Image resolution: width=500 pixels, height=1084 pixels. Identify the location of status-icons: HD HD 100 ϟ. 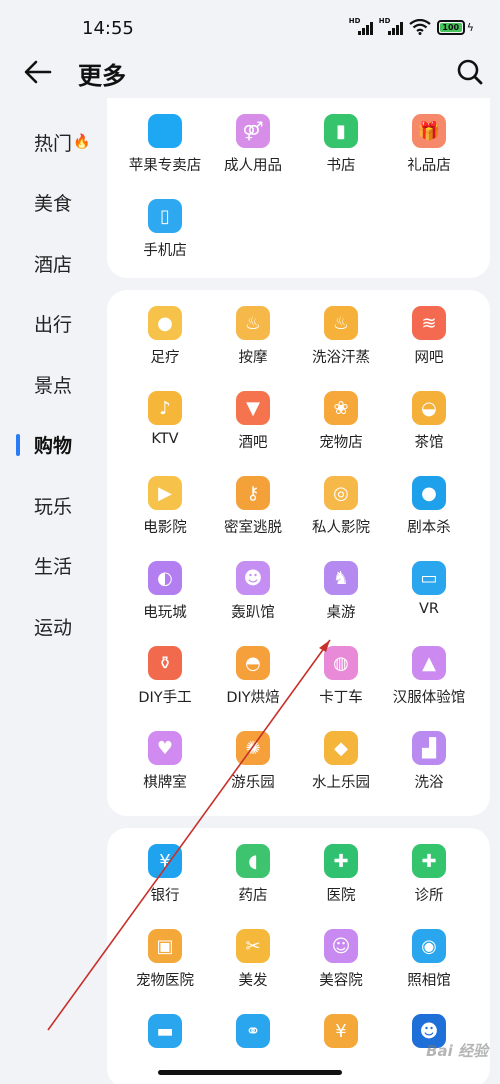
(411, 26).